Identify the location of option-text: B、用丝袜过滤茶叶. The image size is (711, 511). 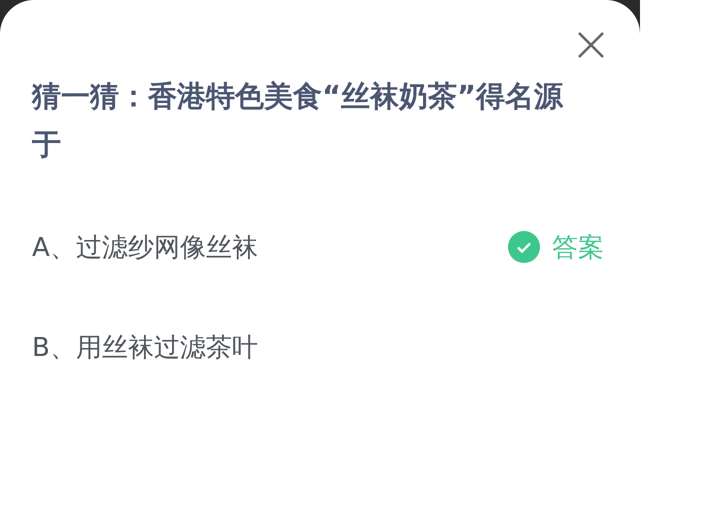
(145, 347).